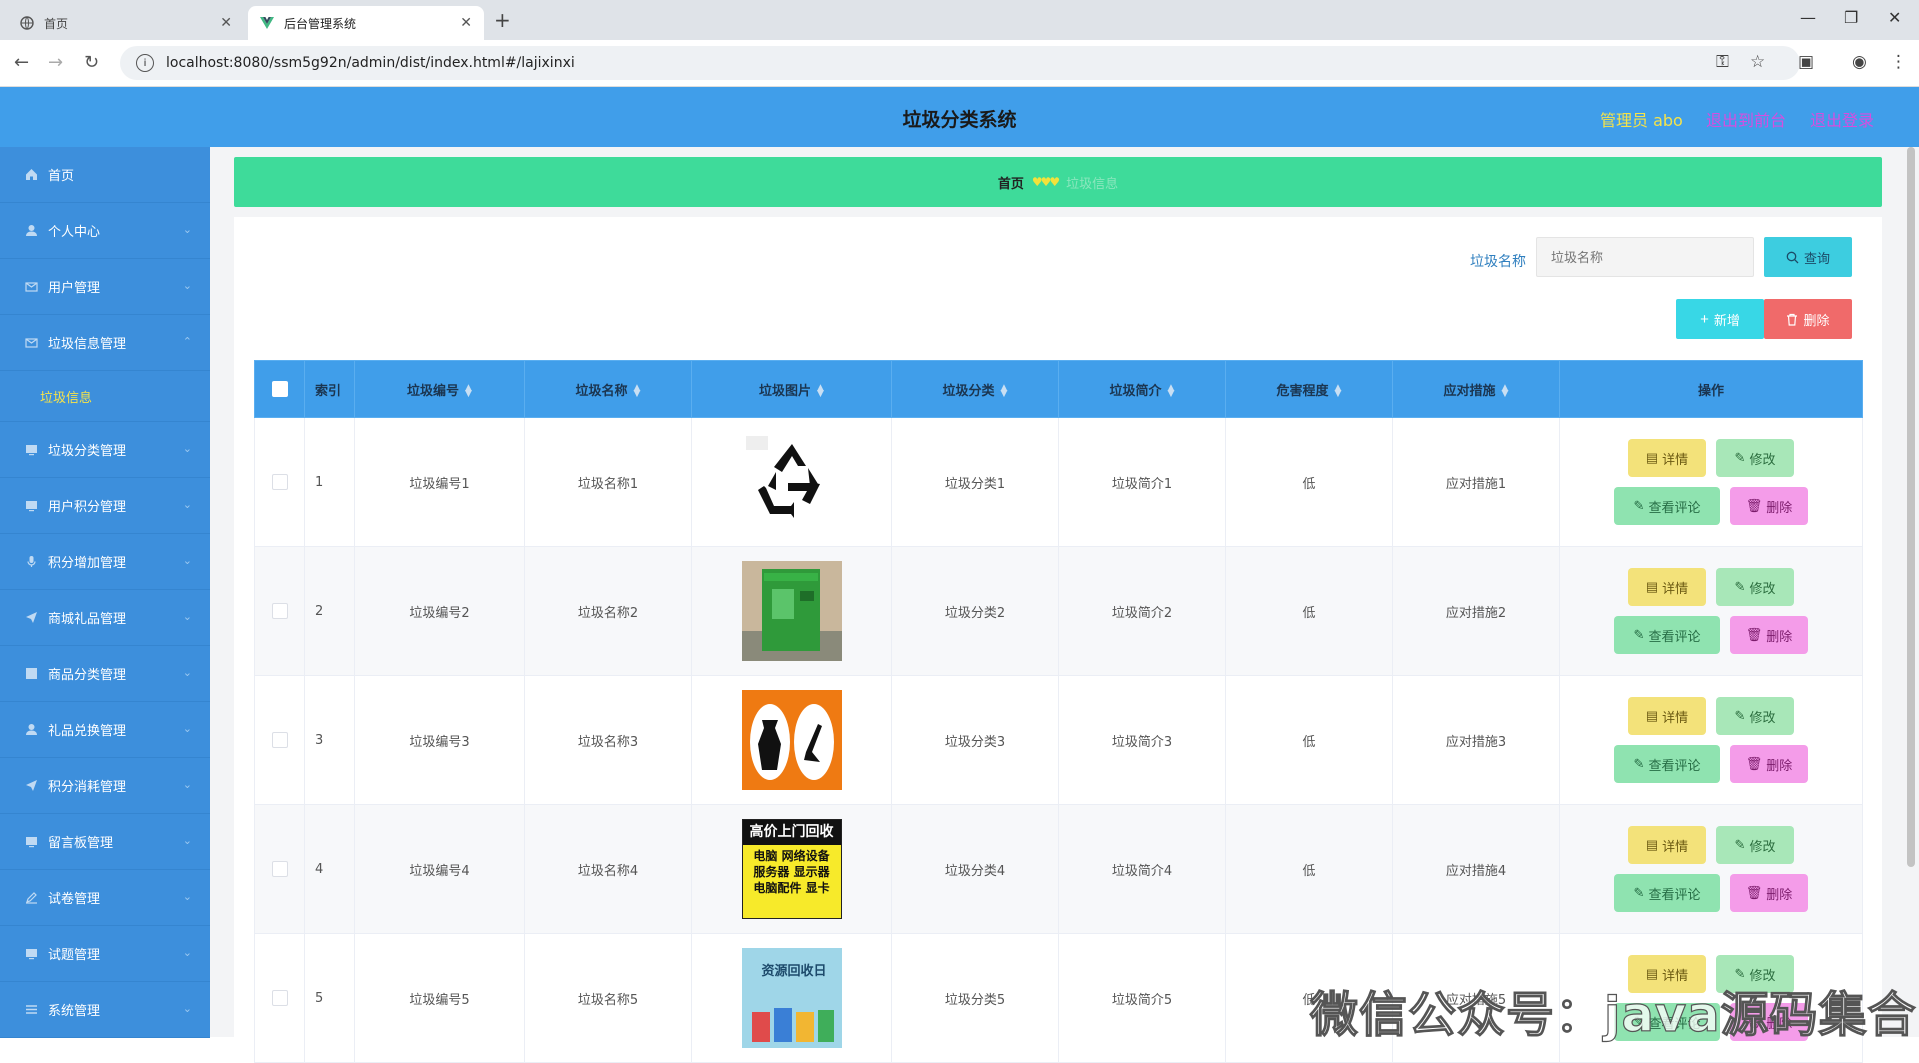 The height and width of the screenshot is (1063, 1919). I want to click on batch-delete-button: 删除, so click(1808, 319).